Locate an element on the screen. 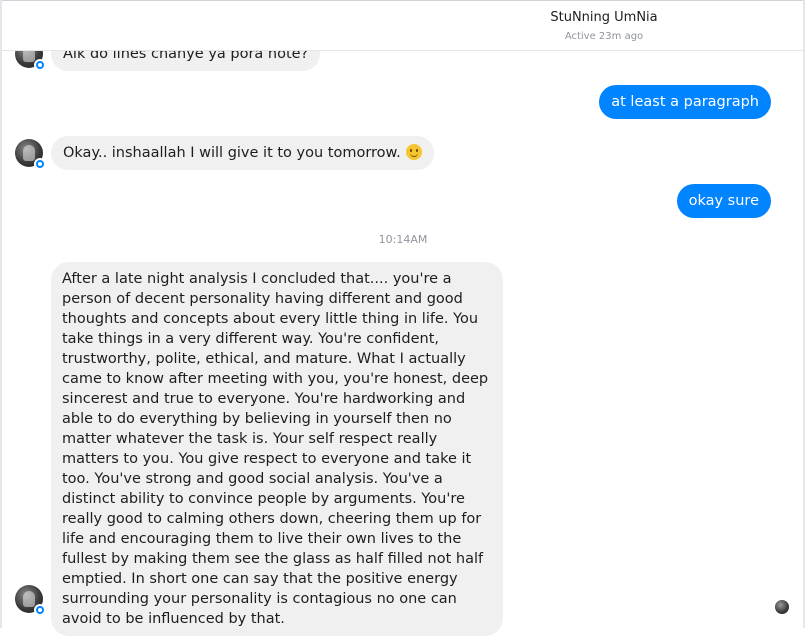 This screenshot has width=805, height=636. message-text: okay sure is located at coordinates (723, 201).